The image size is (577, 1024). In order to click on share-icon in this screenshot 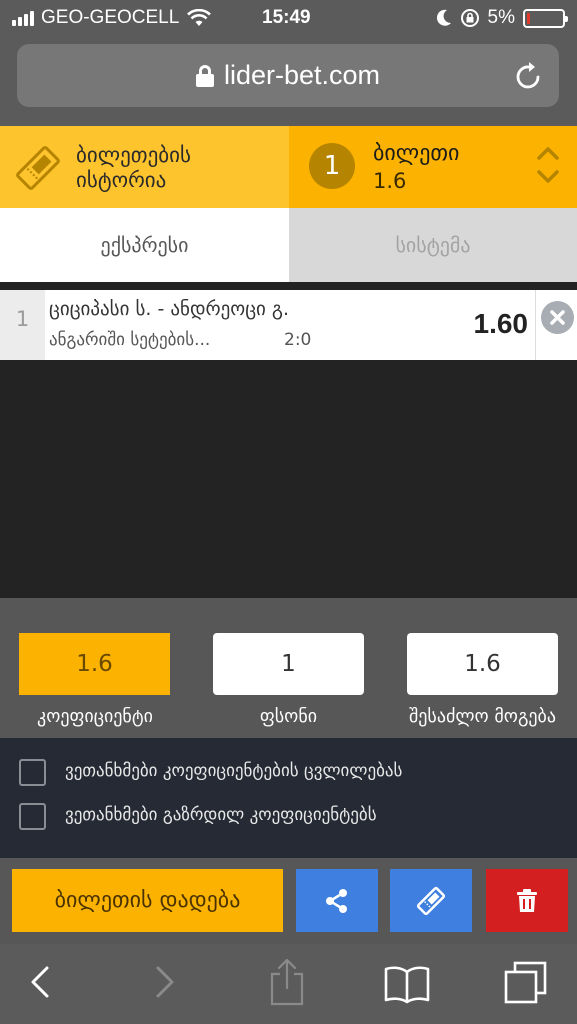, I will do `click(336, 900)`.